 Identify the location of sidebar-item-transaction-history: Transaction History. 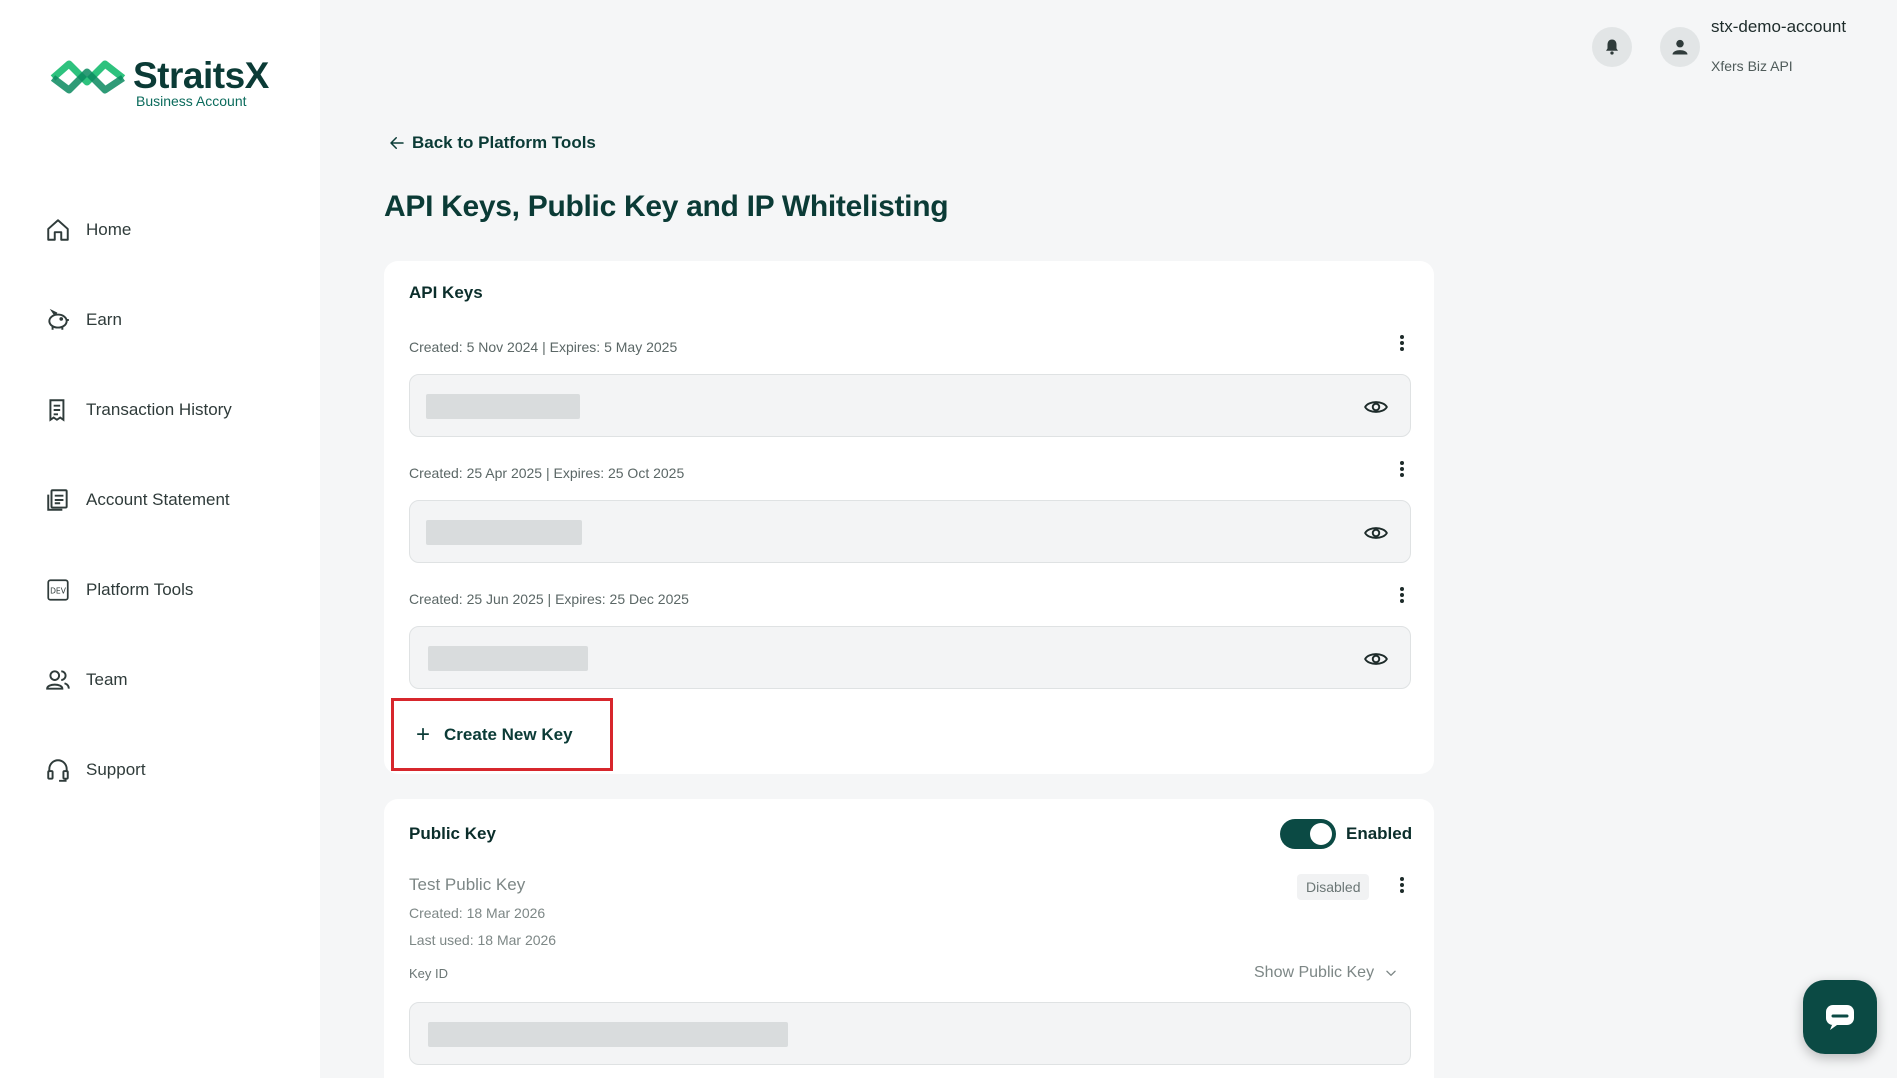
(174, 410).